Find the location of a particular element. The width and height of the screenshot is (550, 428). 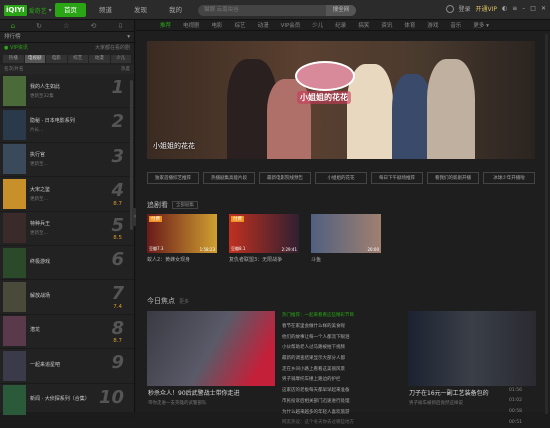

hot-video: 秒杀众人！90后武警战士带你走进 带你走进一支英雄的武警部队 is located at coordinates (211, 358).